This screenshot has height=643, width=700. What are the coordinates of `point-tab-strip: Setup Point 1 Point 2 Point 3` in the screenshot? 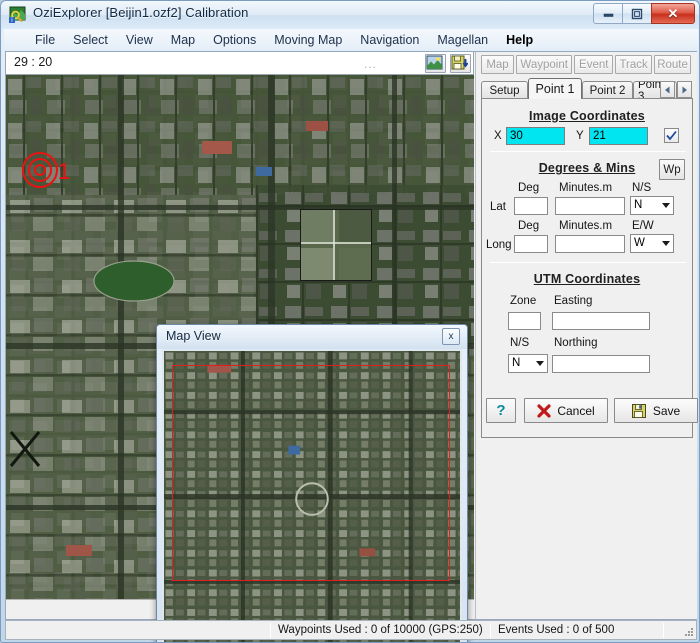 It's located at (587, 88).